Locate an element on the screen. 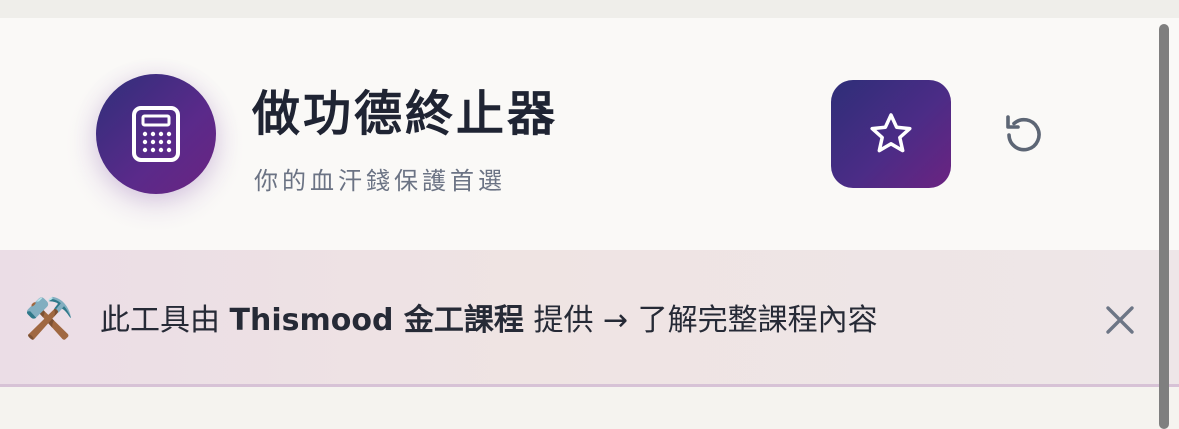 Image resolution: width=1179 pixels, height=429 pixels. app-logo is located at coordinates (156, 134).